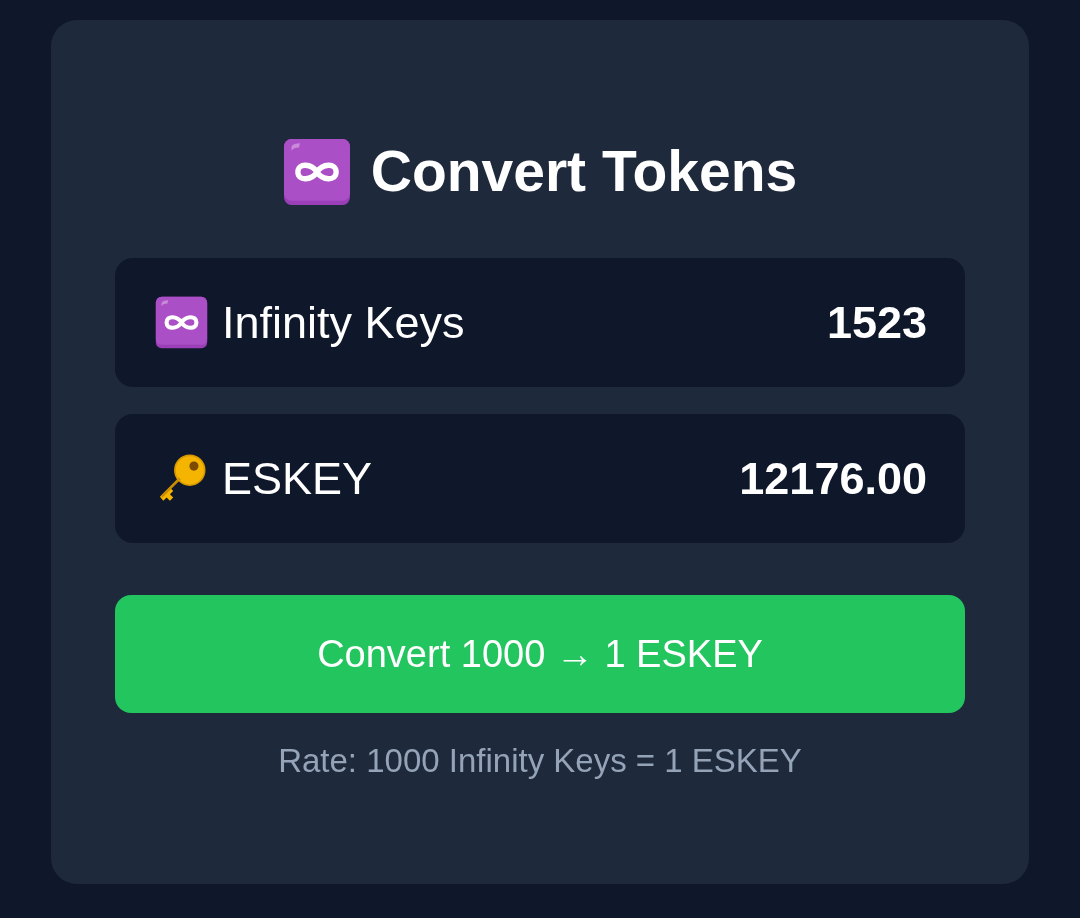 Image resolution: width=1080 pixels, height=918 pixels. What do you see at coordinates (297, 478) in the screenshot?
I see `token-name: ESKEY` at bounding box center [297, 478].